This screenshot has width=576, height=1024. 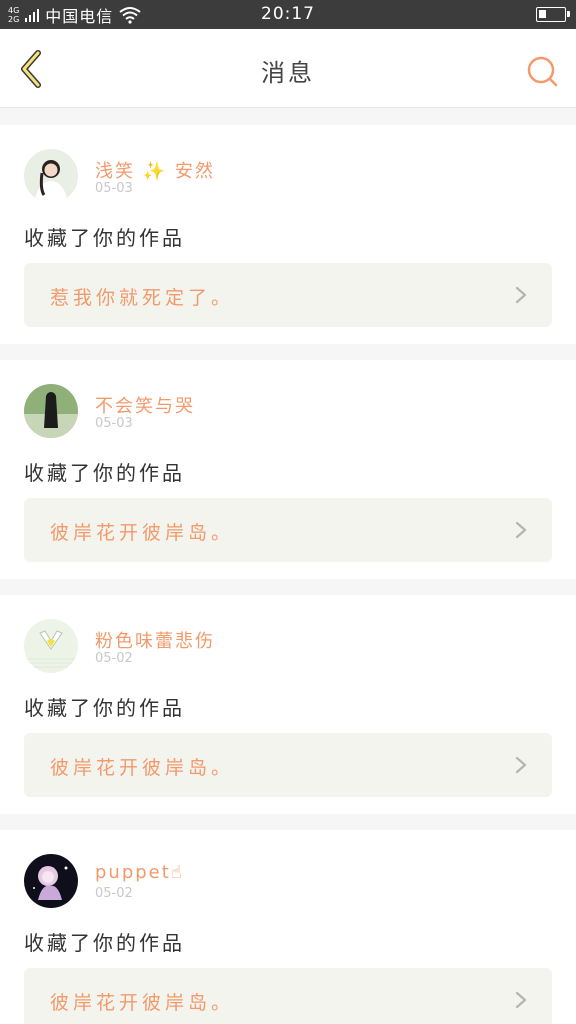 I want to click on nav-bar: 消息, so click(x=288, y=68).